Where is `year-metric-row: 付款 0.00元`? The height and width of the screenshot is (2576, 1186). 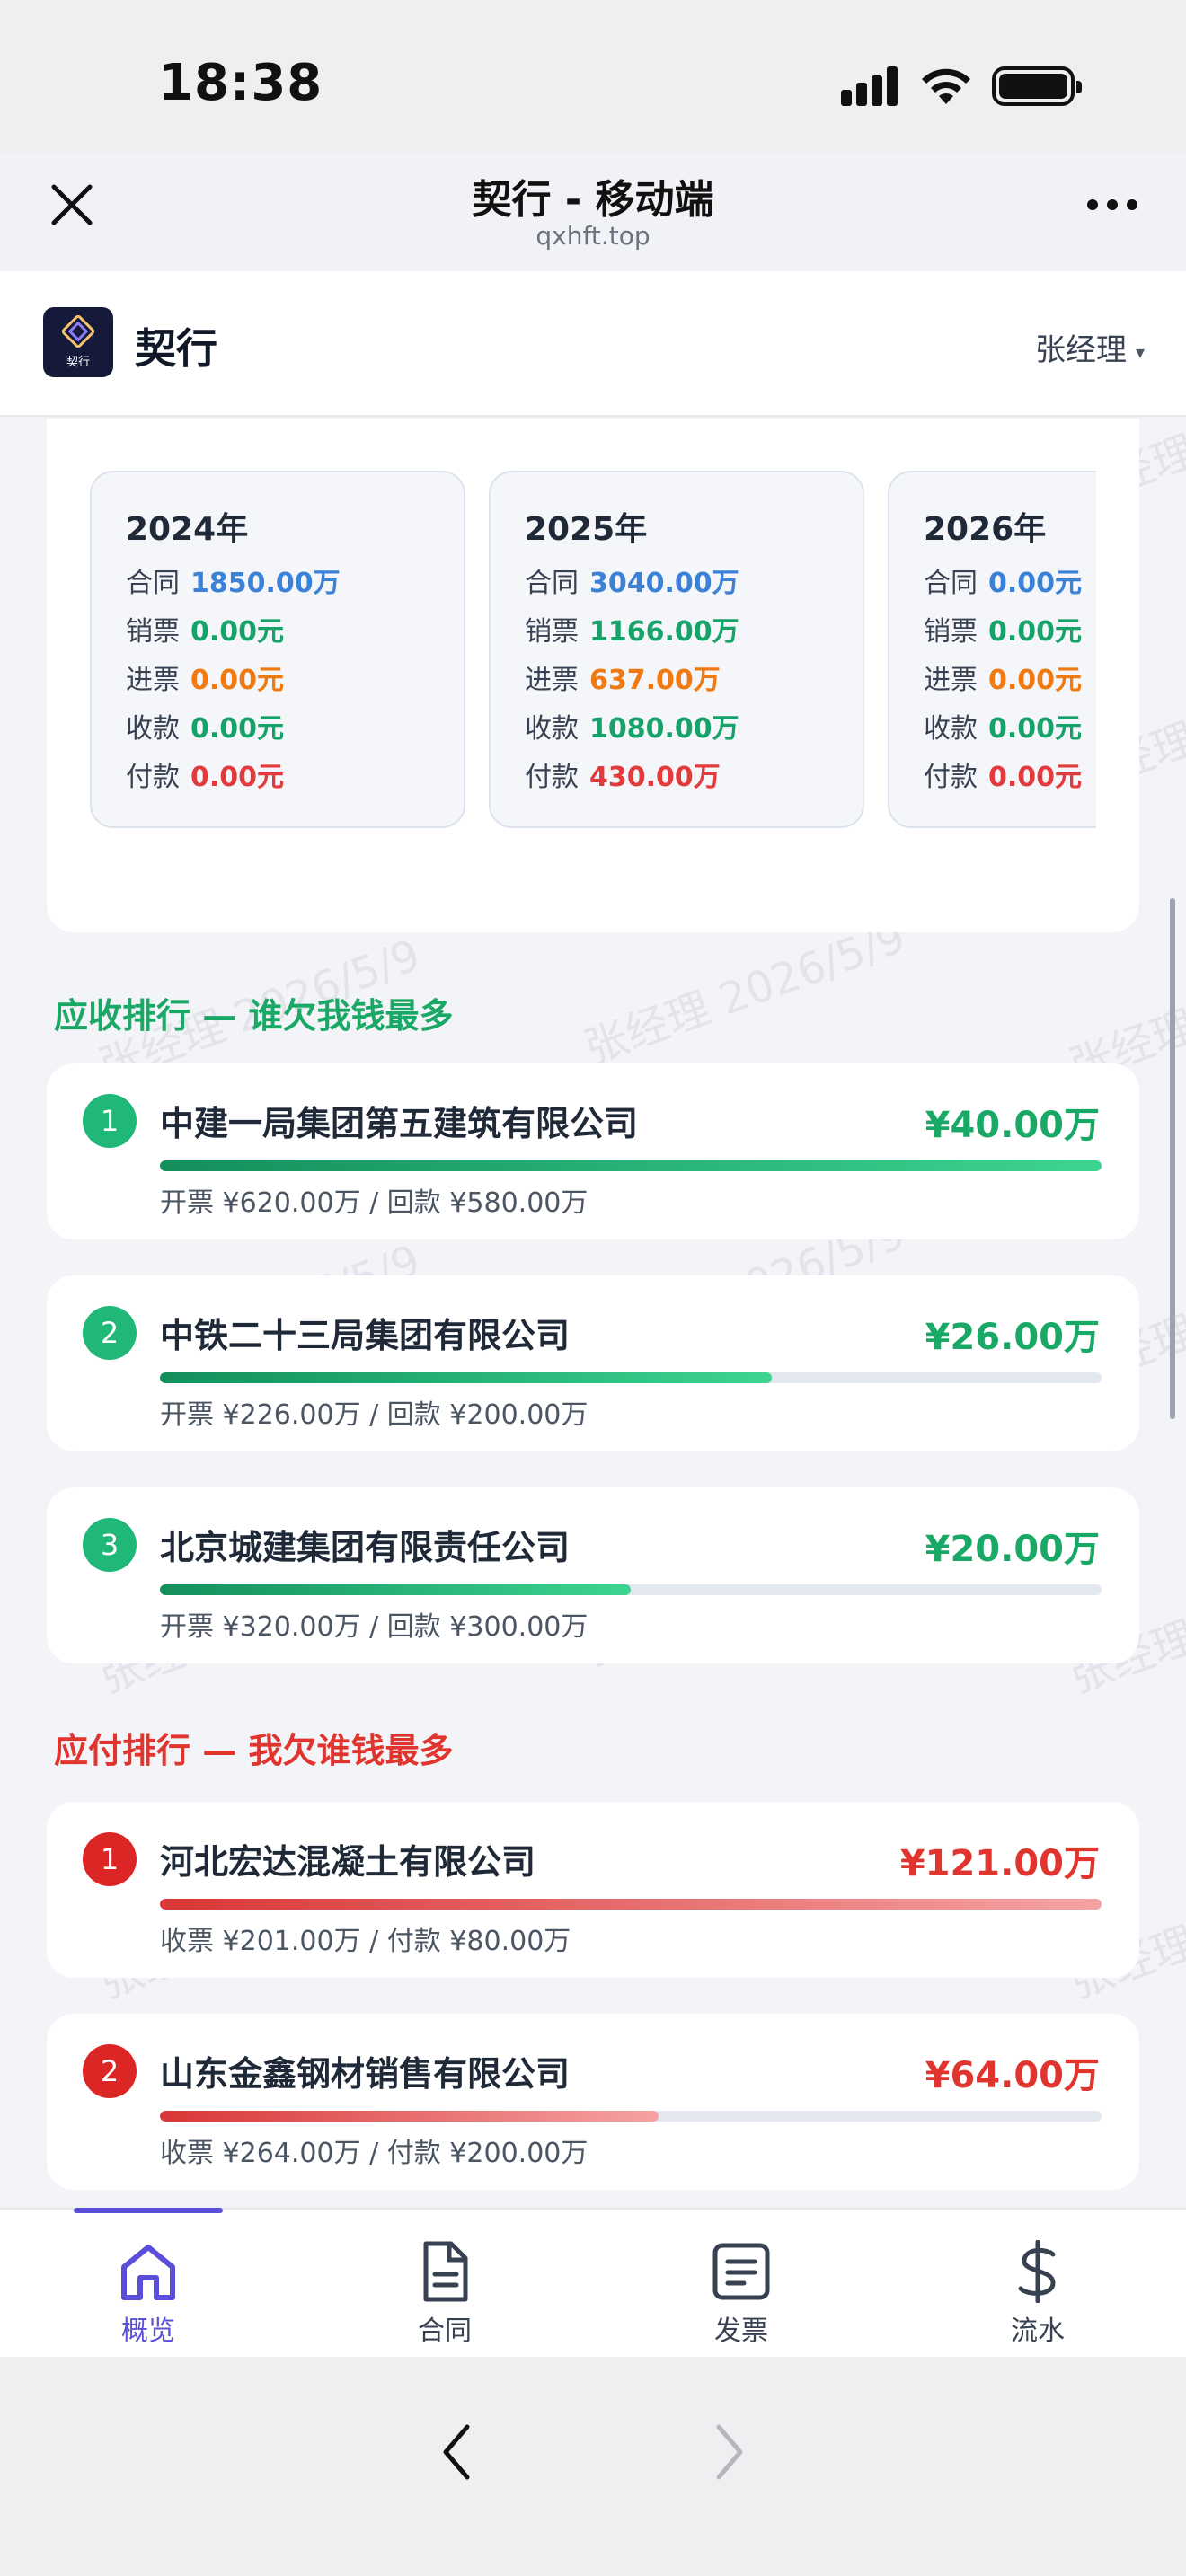 year-metric-row: 付款 0.00元 is located at coordinates (205, 774).